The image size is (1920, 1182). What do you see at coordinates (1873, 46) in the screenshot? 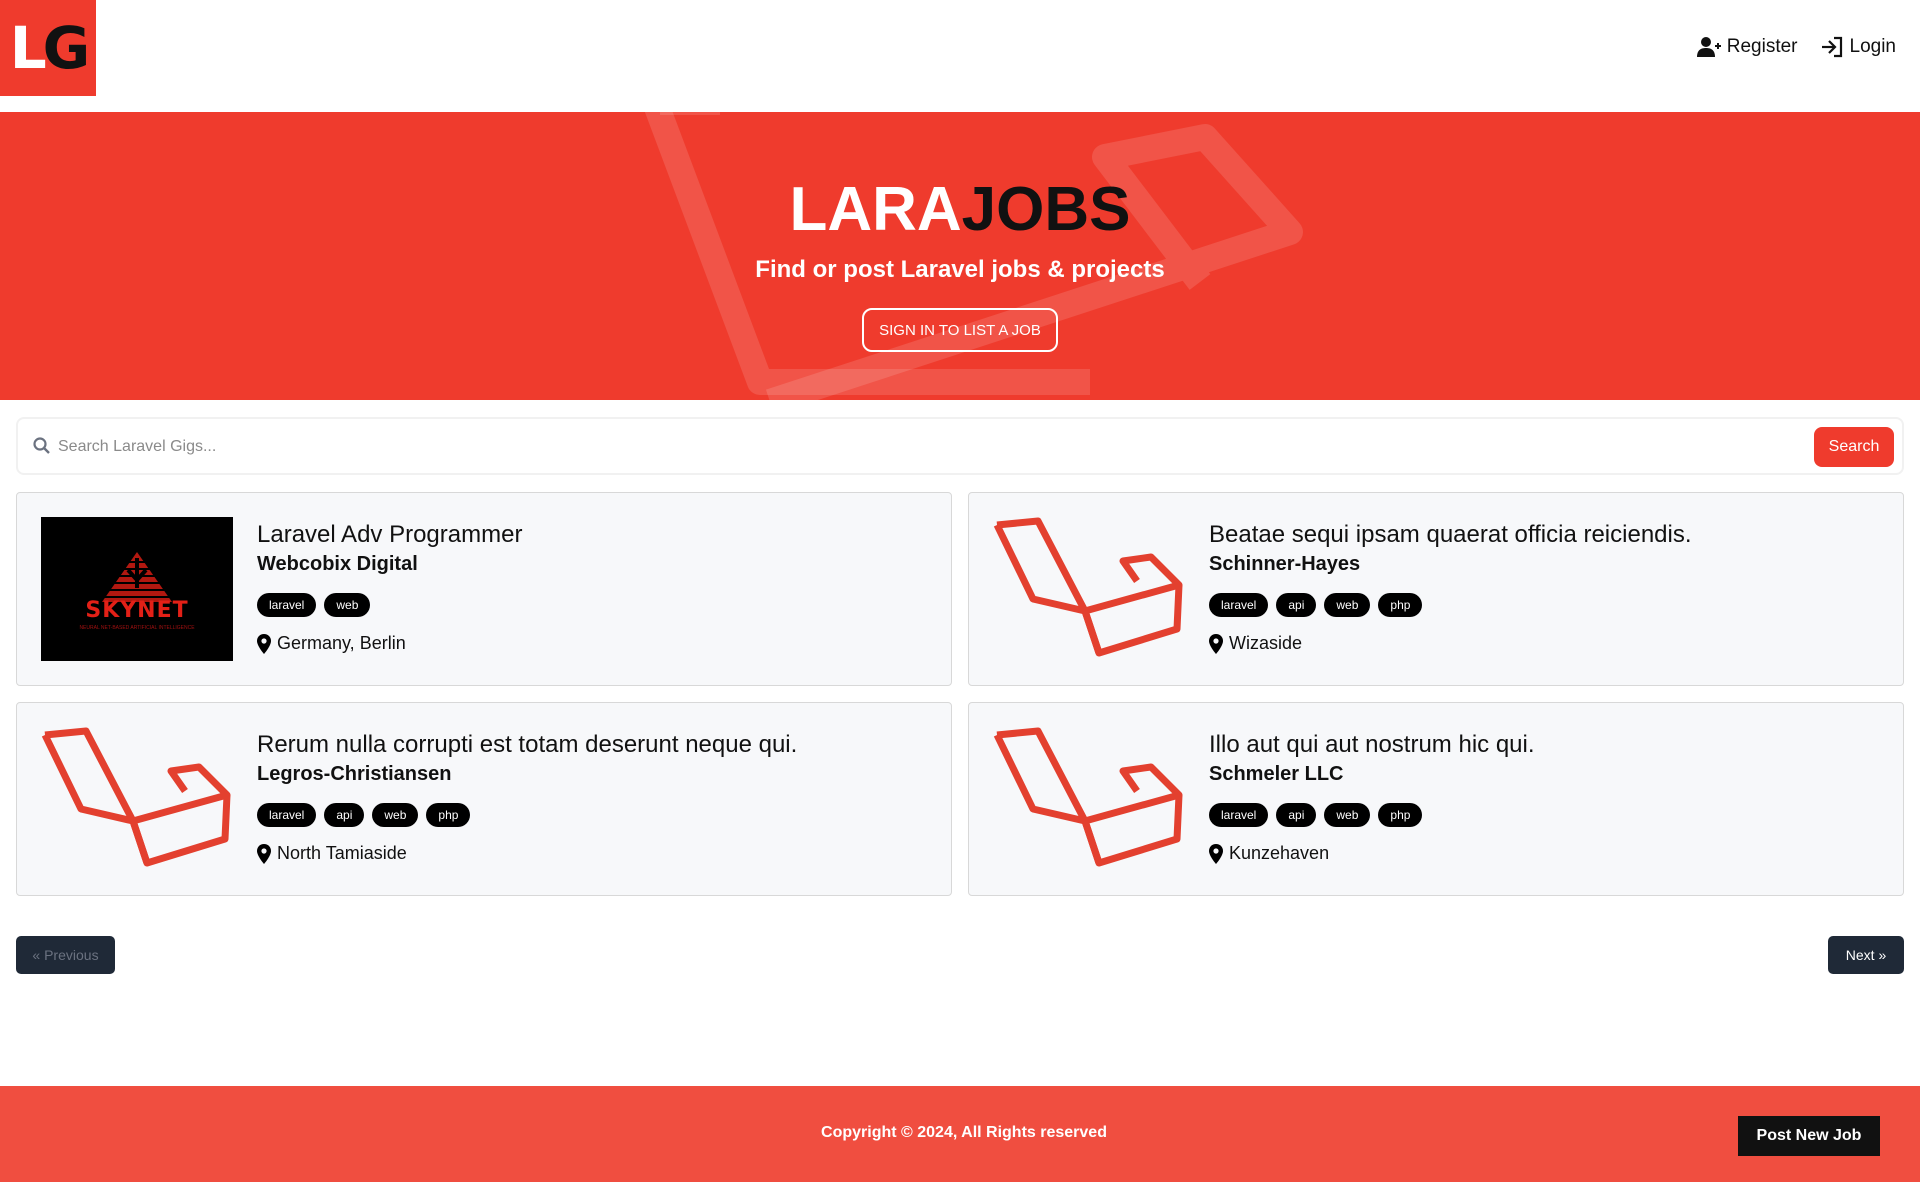
I see `login-label: Login` at bounding box center [1873, 46].